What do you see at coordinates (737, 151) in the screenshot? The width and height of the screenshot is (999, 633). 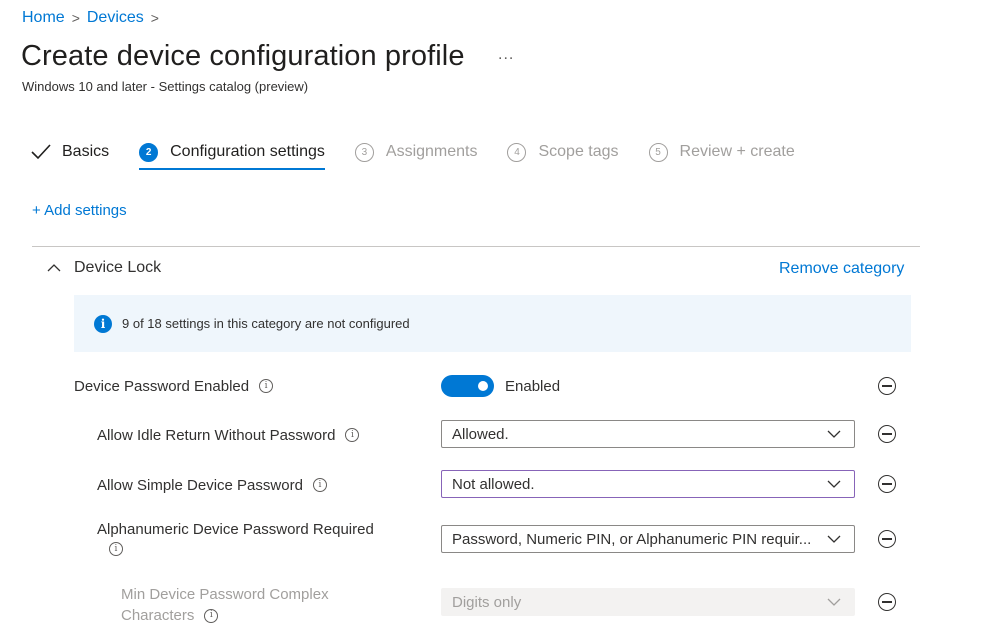 I see `step-label: Review + create` at bounding box center [737, 151].